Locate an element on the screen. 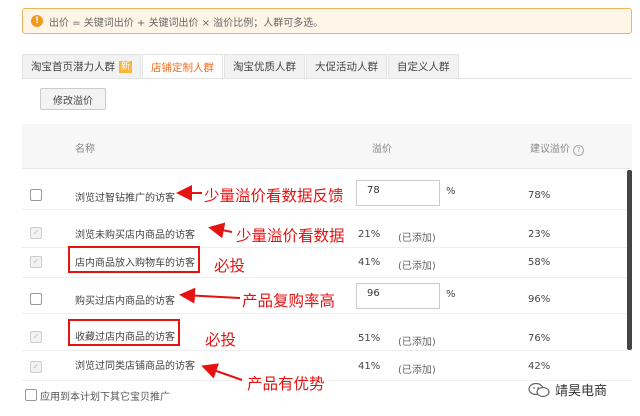  column-header-name: 名称 is located at coordinates (85, 149).